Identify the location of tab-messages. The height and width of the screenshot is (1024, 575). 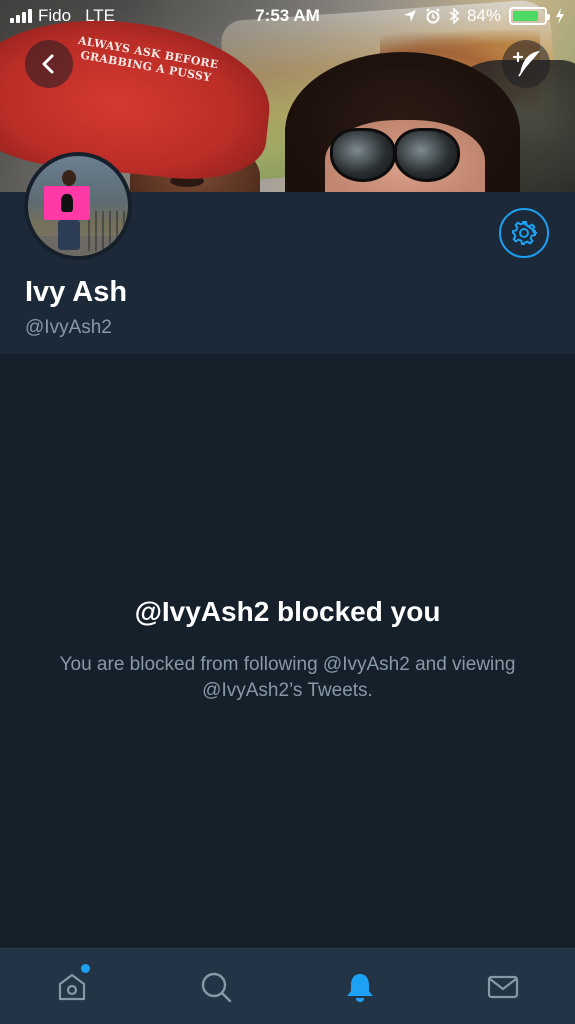
(503, 987).